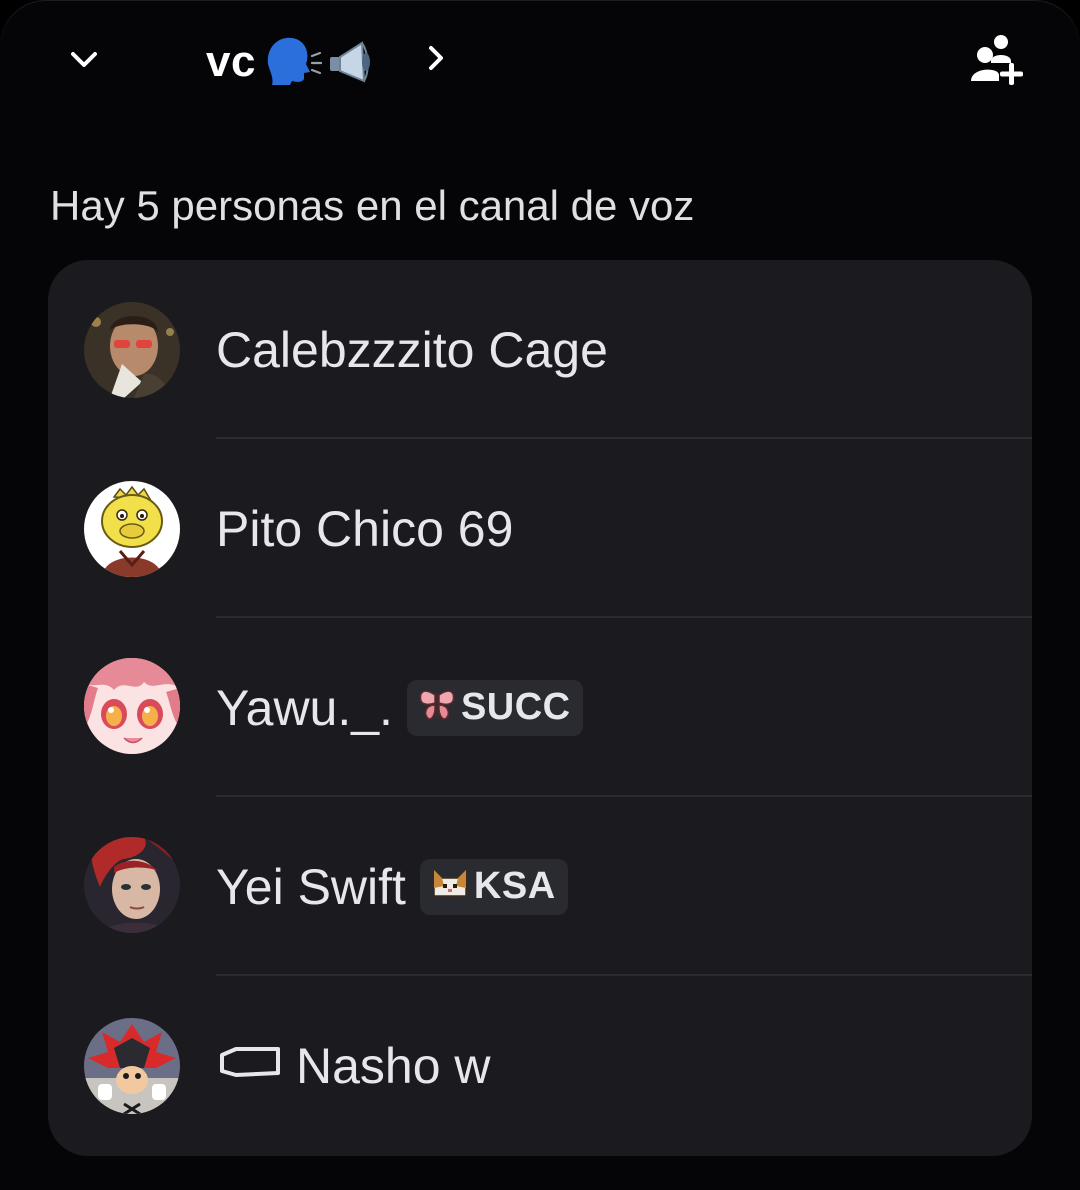  I want to click on server-tag: KSA, so click(493, 886).